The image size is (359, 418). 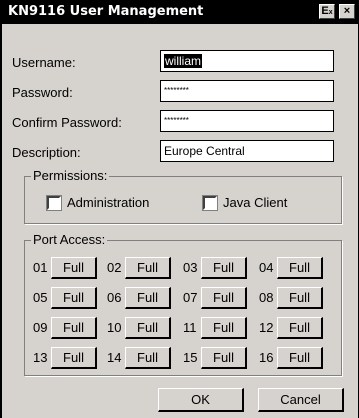 What do you see at coordinates (247, 121) in the screenshot?
I see `confirm-password-input: ********` at bounding box center [247, 121].